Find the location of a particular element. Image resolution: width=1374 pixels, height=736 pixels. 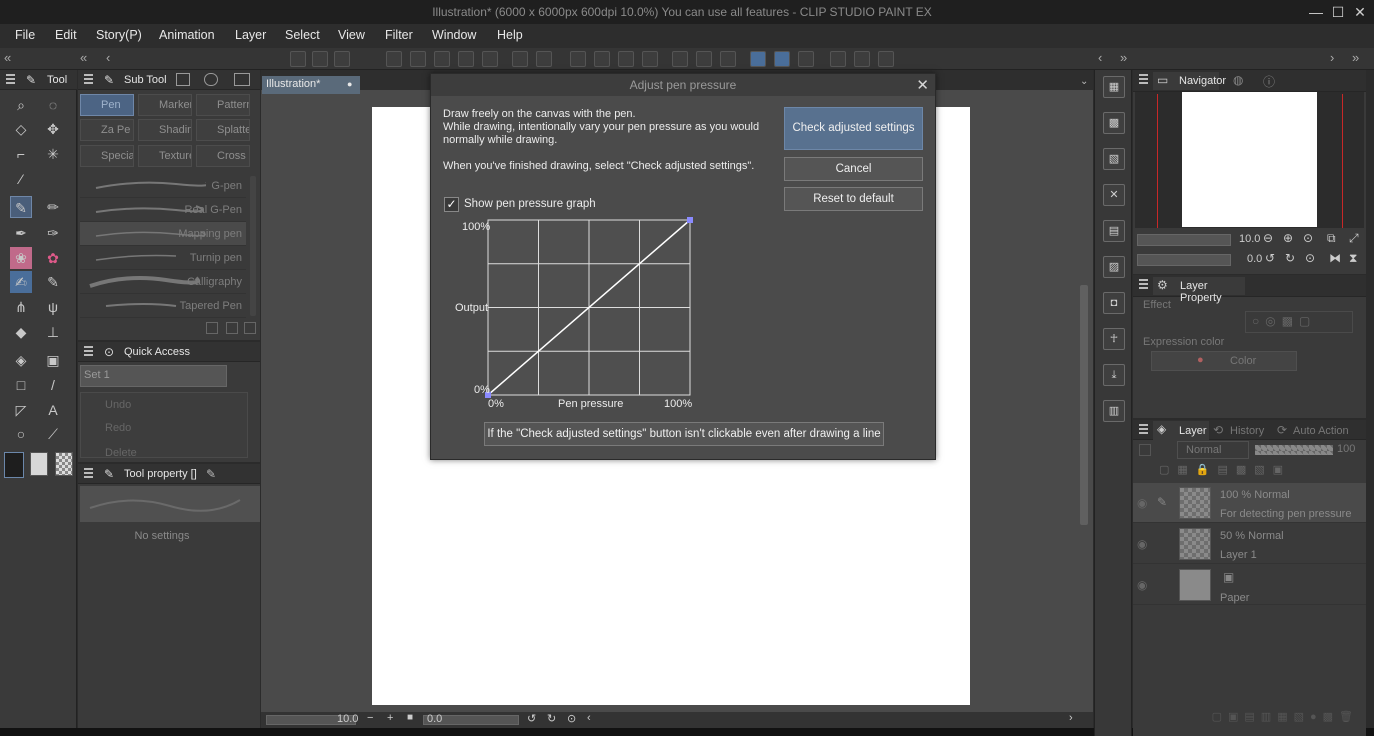

sub-color-swatch is located at coordinates (39, 464).